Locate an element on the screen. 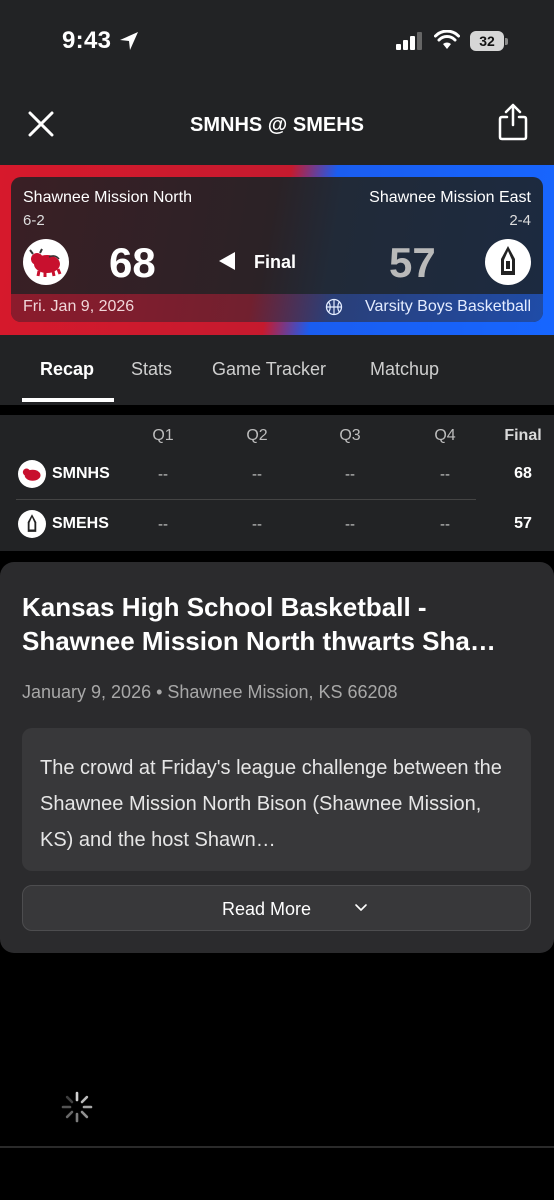  wifi-icon is located at coordinates (447, 39).